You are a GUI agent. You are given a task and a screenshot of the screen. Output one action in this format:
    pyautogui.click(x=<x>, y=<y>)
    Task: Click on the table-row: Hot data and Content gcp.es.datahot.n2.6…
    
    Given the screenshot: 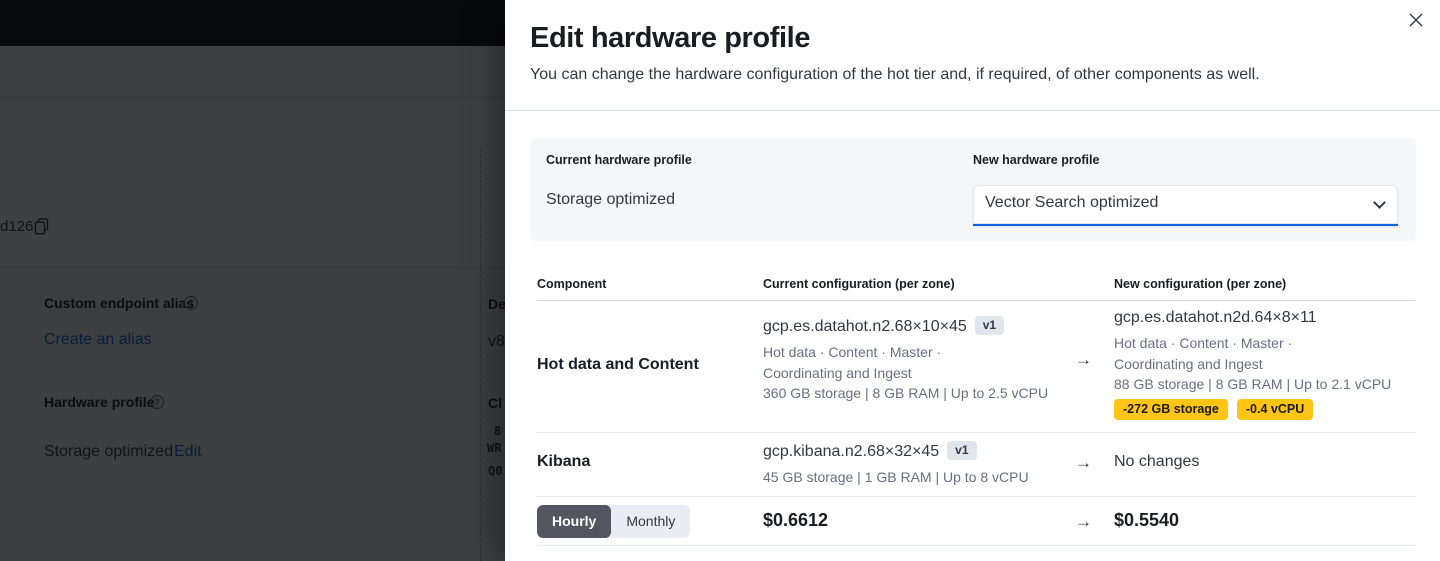 What is the action you would take?
    pyautogui.click(x=976, y=366)
    